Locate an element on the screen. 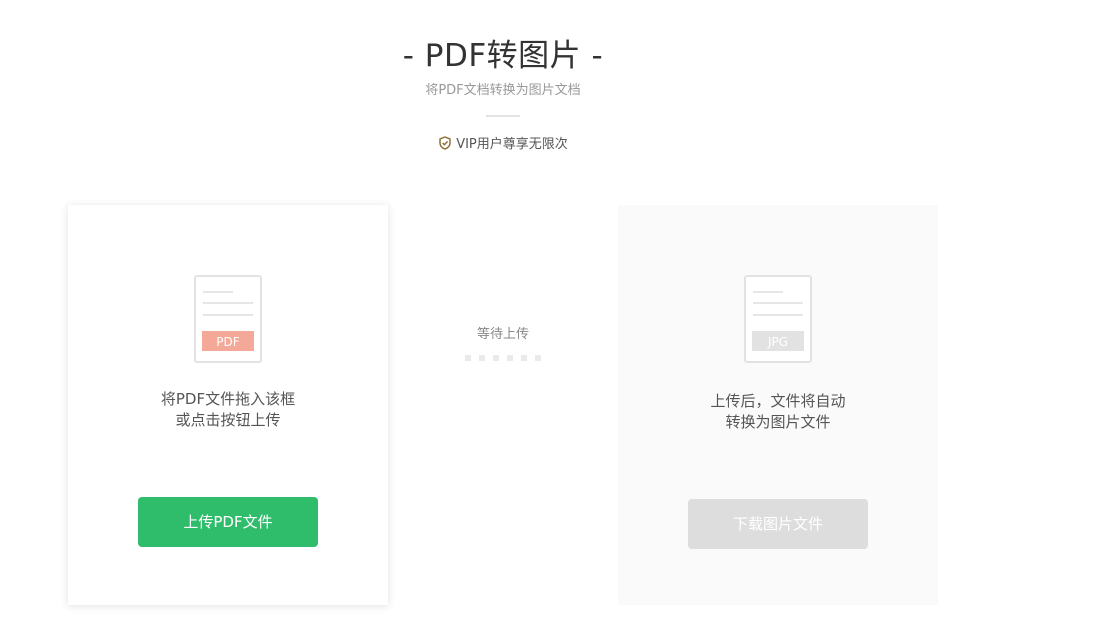  upload-pdf-button: 上传PDF文件 is located at coordinates (228, 522).